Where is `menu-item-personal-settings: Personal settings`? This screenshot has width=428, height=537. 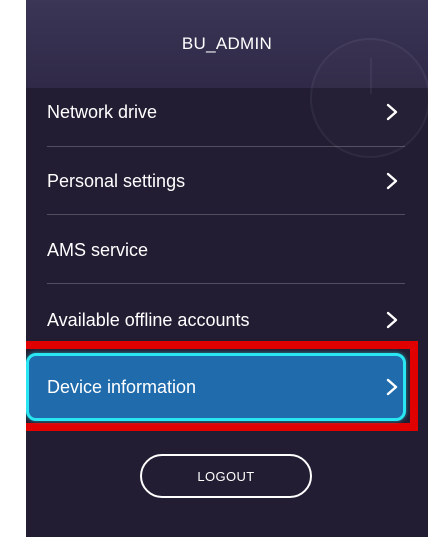 menu-item-personal-settings: Personal settings is located at coordinates (216, 181).